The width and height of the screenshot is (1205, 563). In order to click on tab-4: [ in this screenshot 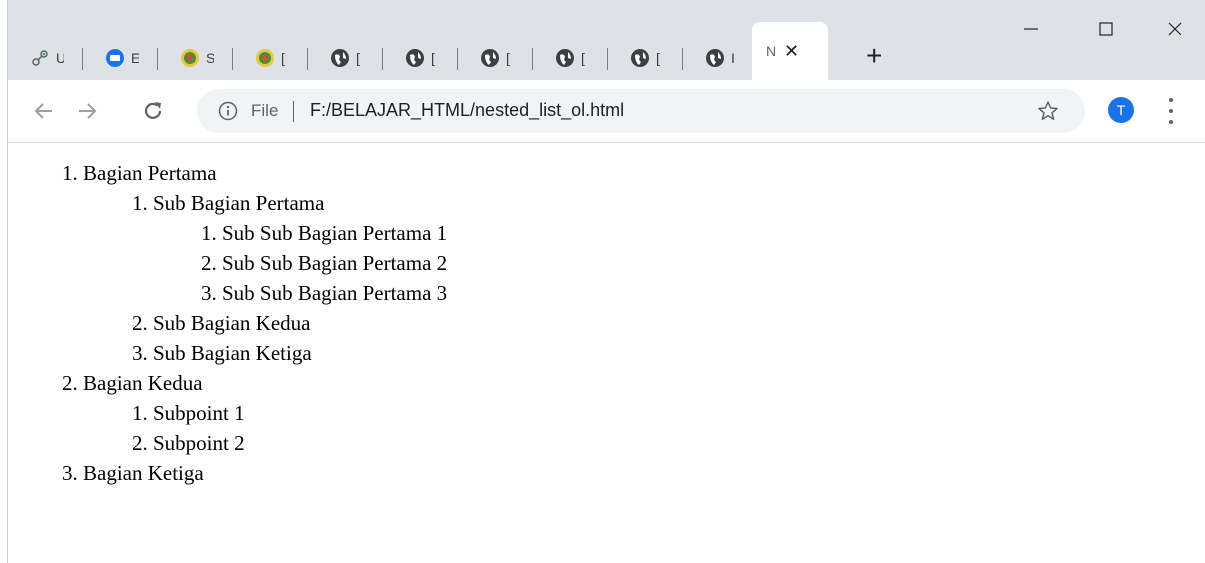, I will do `click(270, 58)`.